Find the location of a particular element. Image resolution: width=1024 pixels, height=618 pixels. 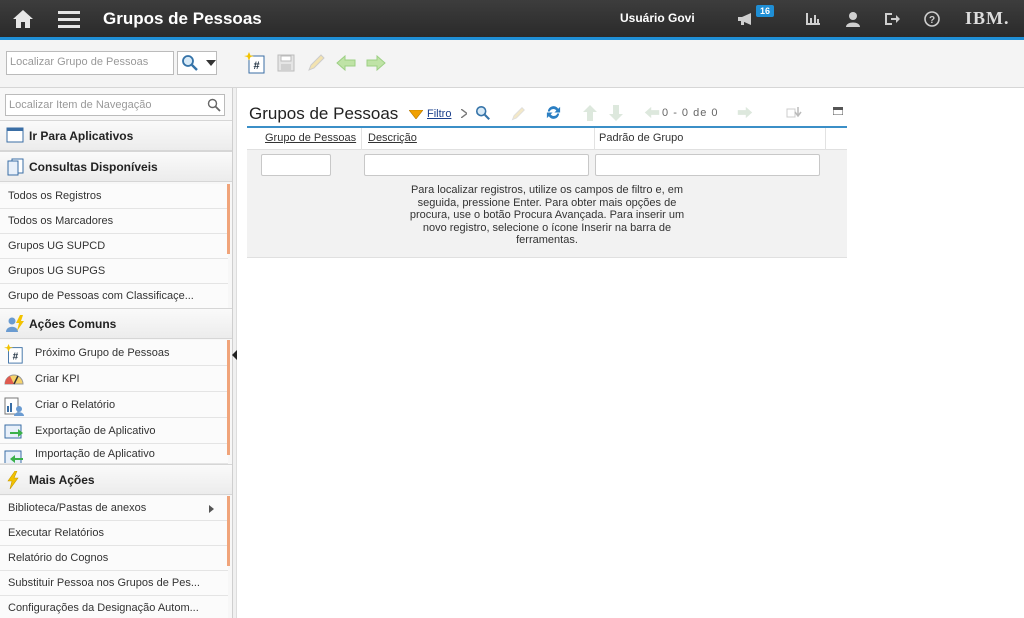

ibm-logo: IBM. is located at coordinates (987, 18).